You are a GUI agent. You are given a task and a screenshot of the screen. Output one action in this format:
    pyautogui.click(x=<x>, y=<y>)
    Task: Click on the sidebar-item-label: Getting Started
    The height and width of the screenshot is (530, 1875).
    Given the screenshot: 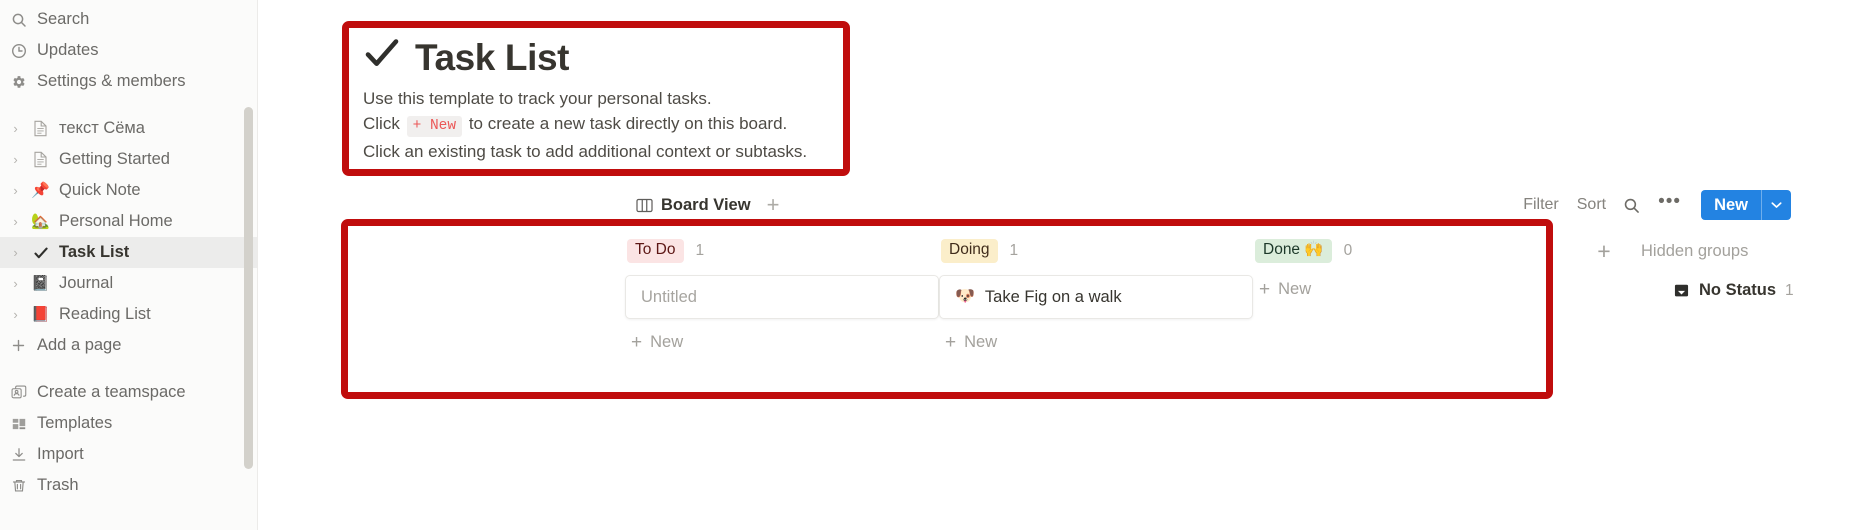 What is the action you would take?
    pyautogui.click(x=114, y=159)
    